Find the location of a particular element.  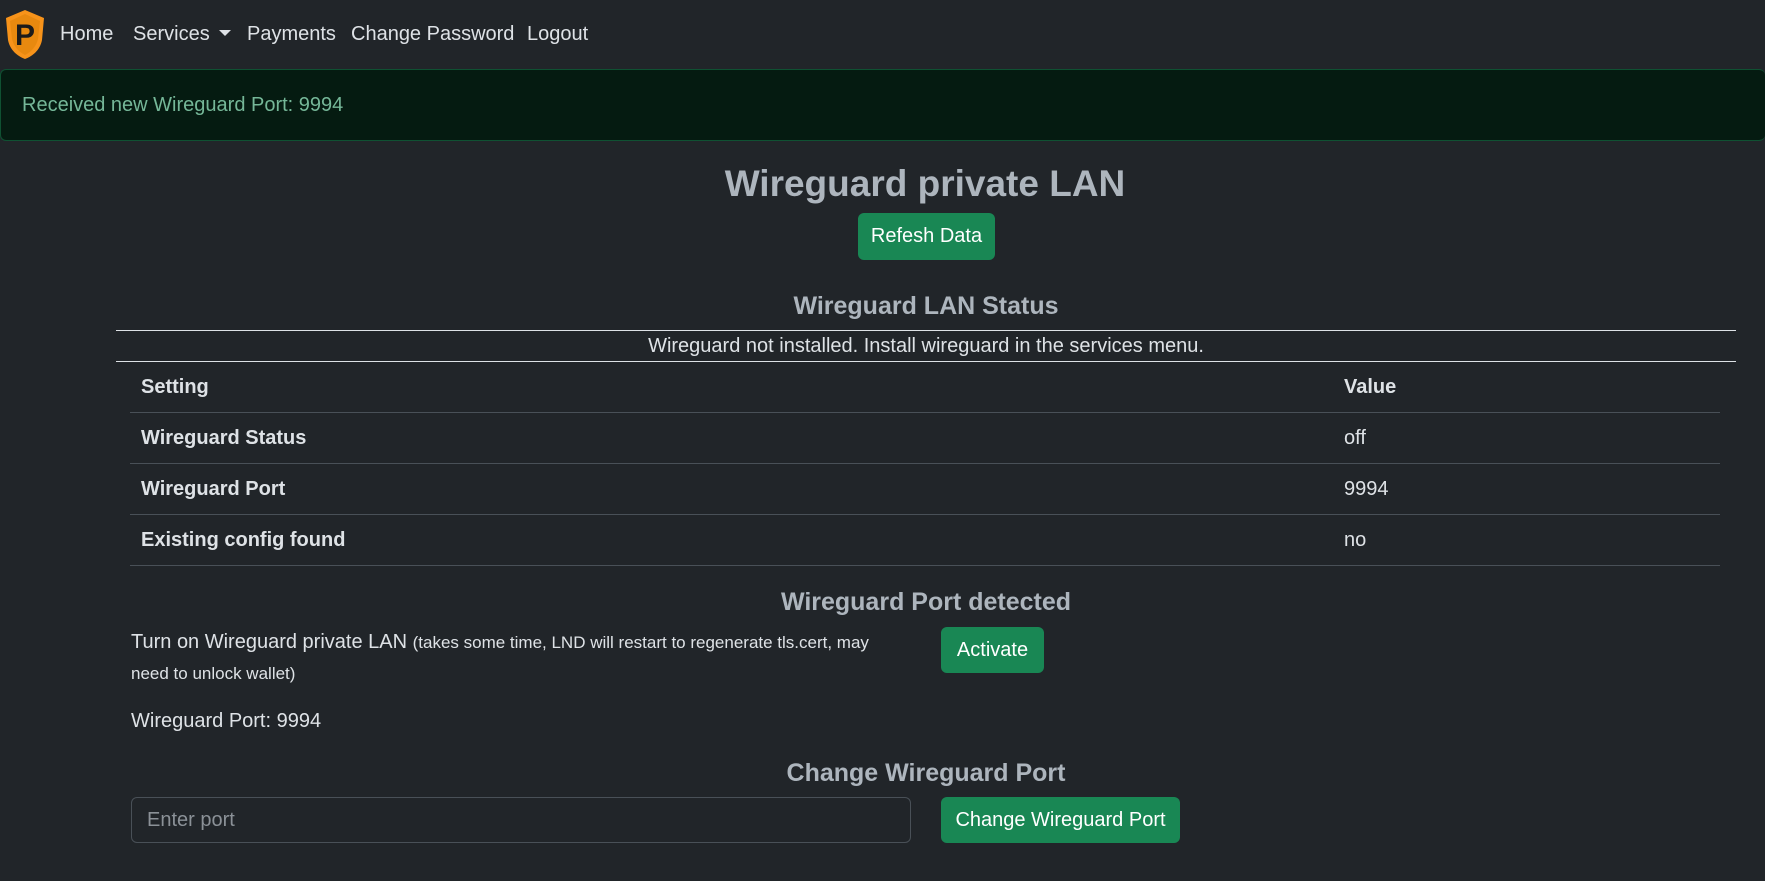

table-cell-setting: Wireguard Port is located at coordinates (213, 489).